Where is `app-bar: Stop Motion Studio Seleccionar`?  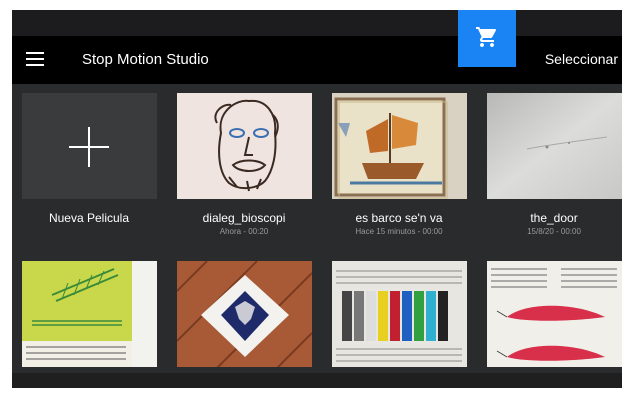 app-bar: Stop Motion Studio Seleccionar is located at coordinates (317, 60).